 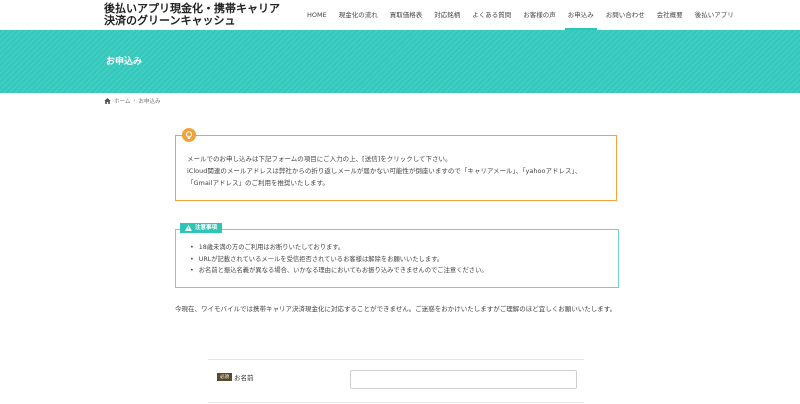 I want to click on notice-item: 18歳未満の方のご利用はお断りいたしております。, so click(x=339, y=248).